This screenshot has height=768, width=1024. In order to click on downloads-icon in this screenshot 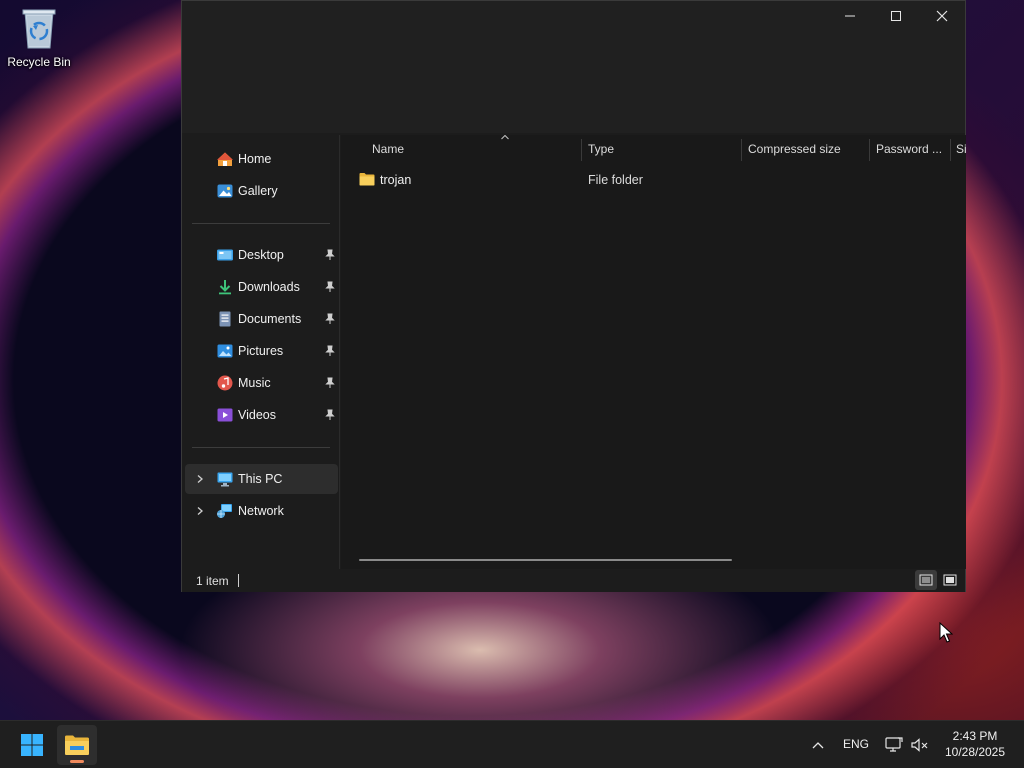, I will do `click(225, 287)`.